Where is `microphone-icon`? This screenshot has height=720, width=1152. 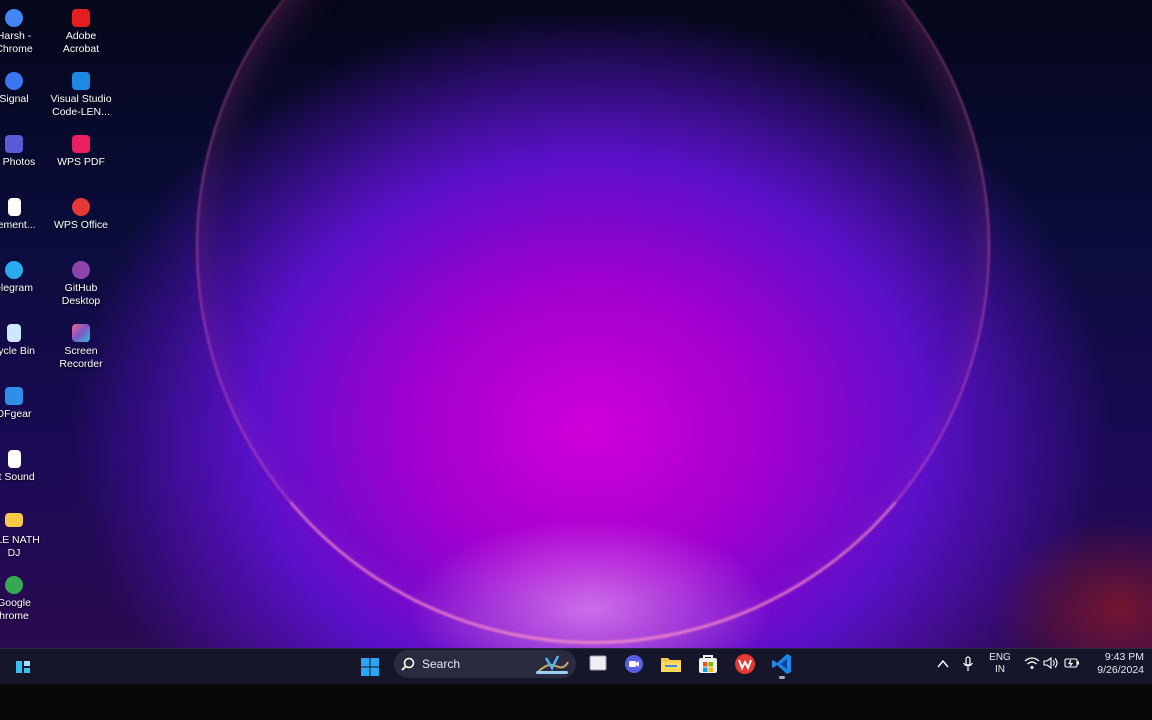 microphone-icon is located at coordinates (968, 663).